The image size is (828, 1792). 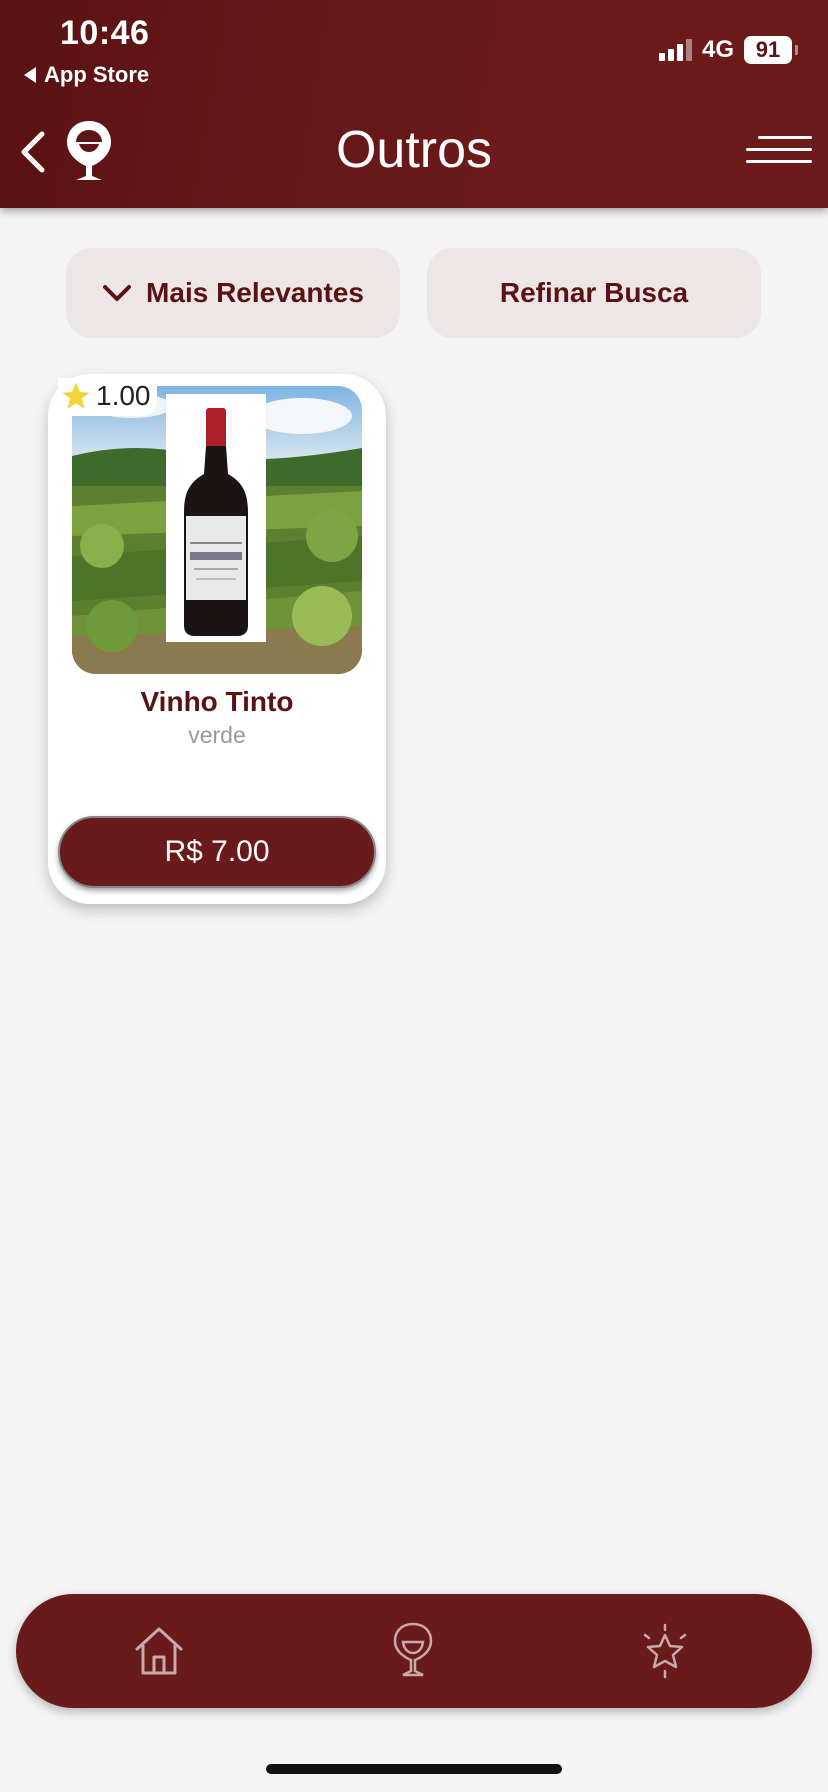 I want to click on app-store-back-label: App Store, so click(x=97, y=74).